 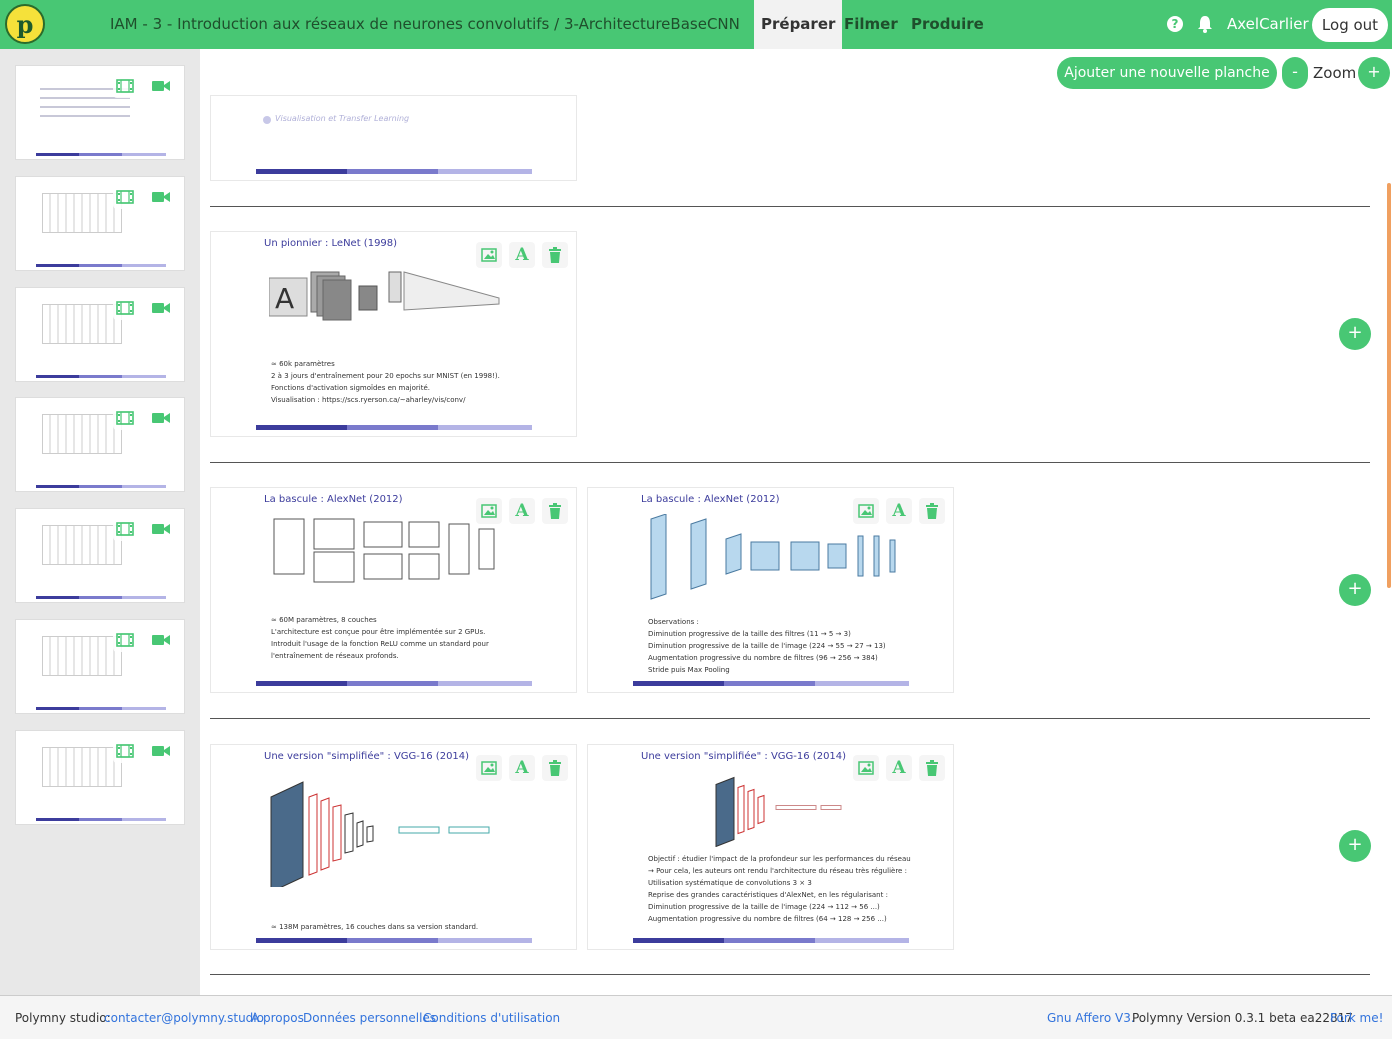 What do you see at coordinates (25, 24) in the screenshot?
I see `polymny-logo: p` at bounding box center [25, 24].